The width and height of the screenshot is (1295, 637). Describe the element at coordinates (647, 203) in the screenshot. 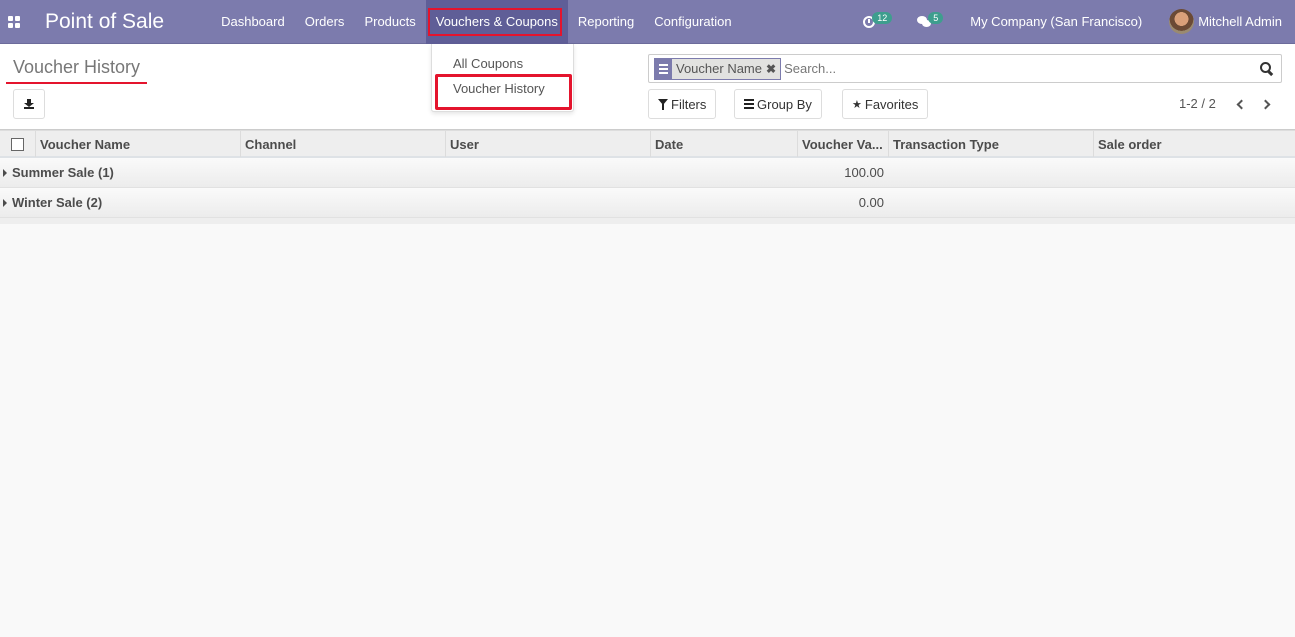

I see `group-row-winter-sale: Winter Sale (2) 0.00` at that location.